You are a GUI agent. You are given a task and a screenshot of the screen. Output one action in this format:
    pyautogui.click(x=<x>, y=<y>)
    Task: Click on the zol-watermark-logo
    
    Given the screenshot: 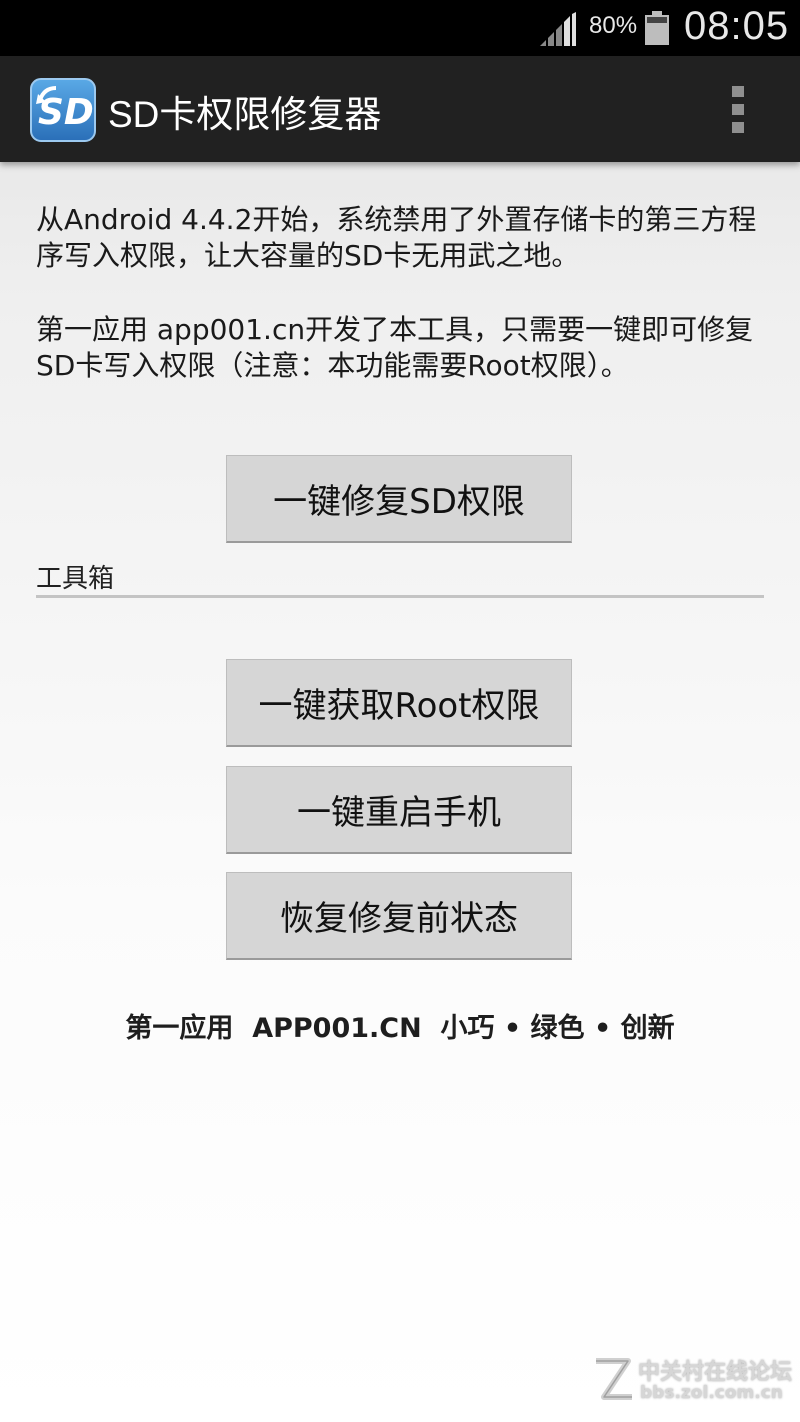 What is the action you would take?
    pyautogui.click(x=614, y=1379)
    